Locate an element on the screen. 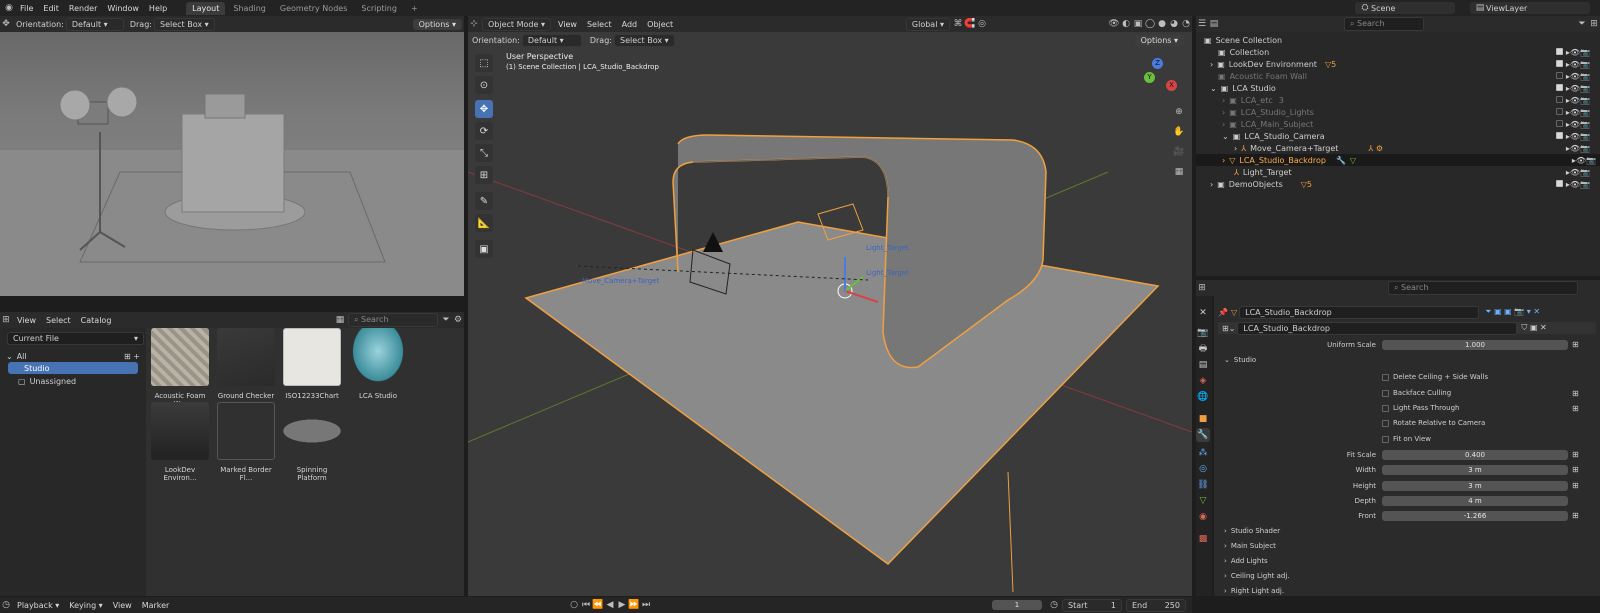 The image size is (1600, 613). jump-end-icon: ⏭ is located at coordinates (646, 605).